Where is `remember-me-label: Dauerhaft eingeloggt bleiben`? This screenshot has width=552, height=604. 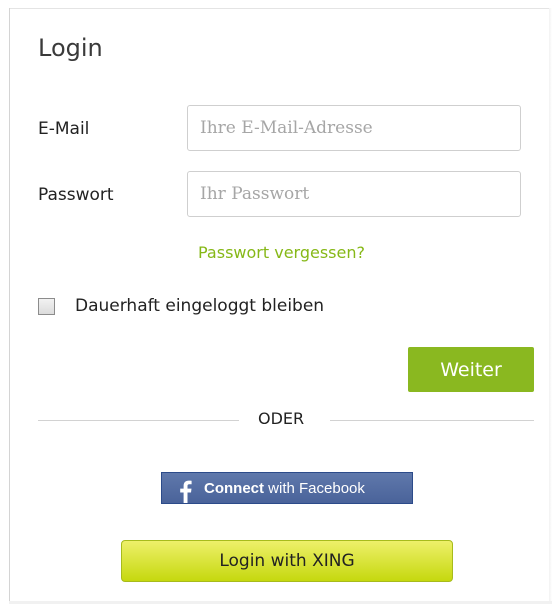 remember-me-label: Dauerhaft eingeloggt bleiben is located at coordinates (199, 306).